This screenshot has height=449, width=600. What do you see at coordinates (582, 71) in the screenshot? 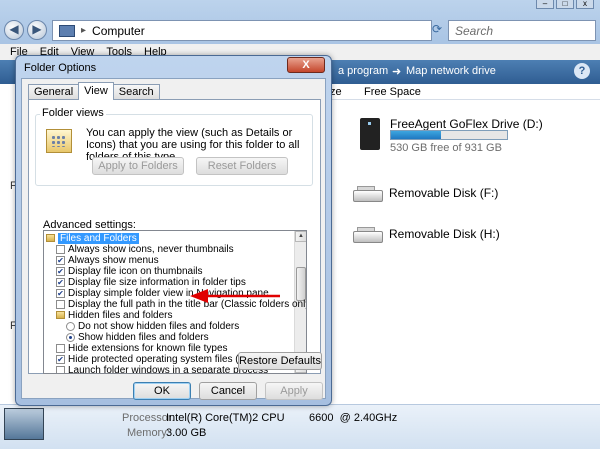
I see `help-icon: ?` at bounding box center [582, 71].